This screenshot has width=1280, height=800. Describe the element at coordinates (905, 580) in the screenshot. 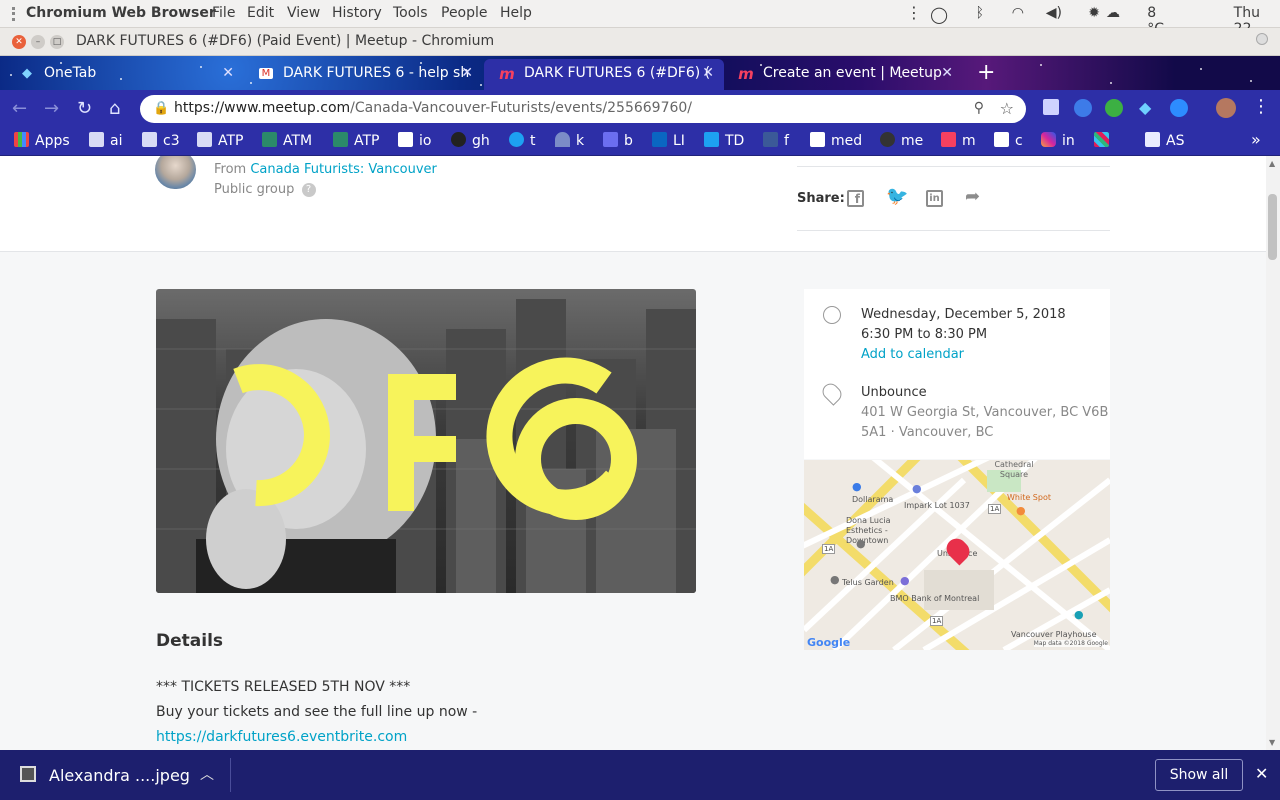

I see `bank-pin-icon: ●` at that location.